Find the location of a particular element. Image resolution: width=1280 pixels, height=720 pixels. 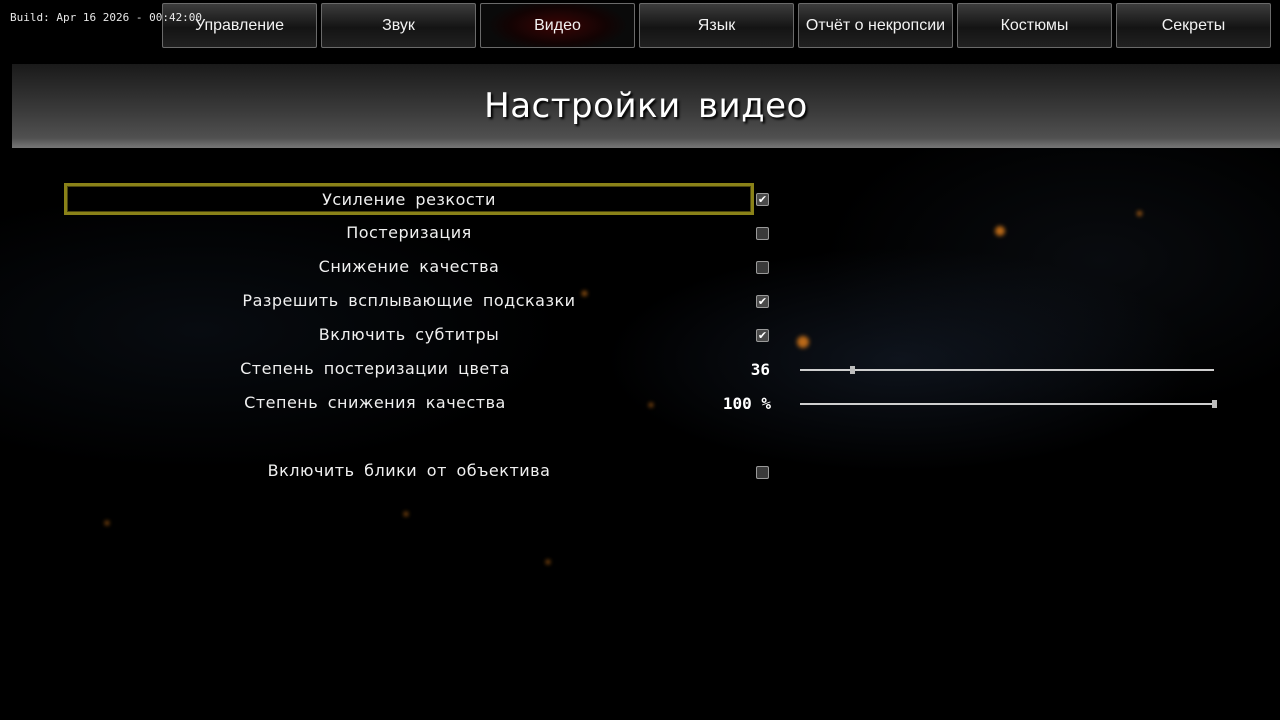

option-quality-reduction: Снижение качества is located at coordinates (409, 266).